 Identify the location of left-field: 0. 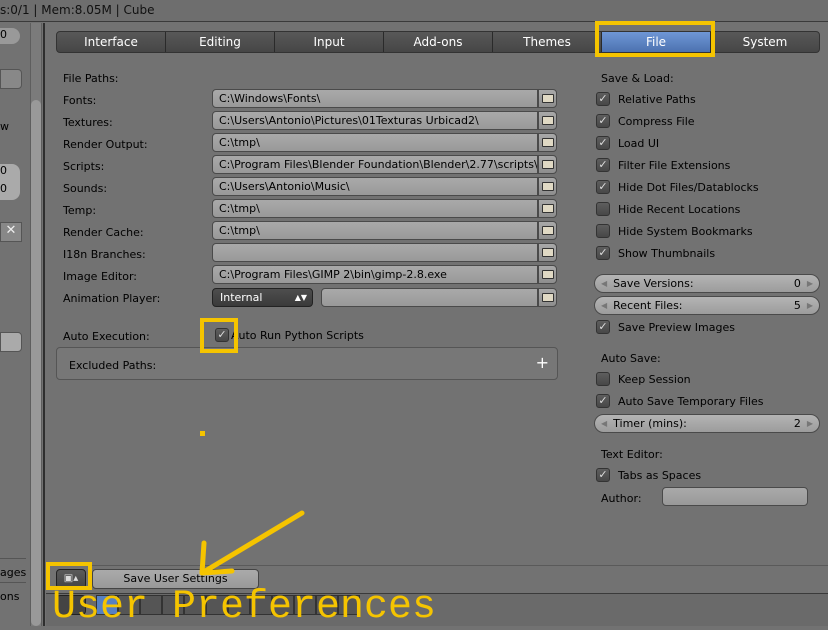
(10, 36).